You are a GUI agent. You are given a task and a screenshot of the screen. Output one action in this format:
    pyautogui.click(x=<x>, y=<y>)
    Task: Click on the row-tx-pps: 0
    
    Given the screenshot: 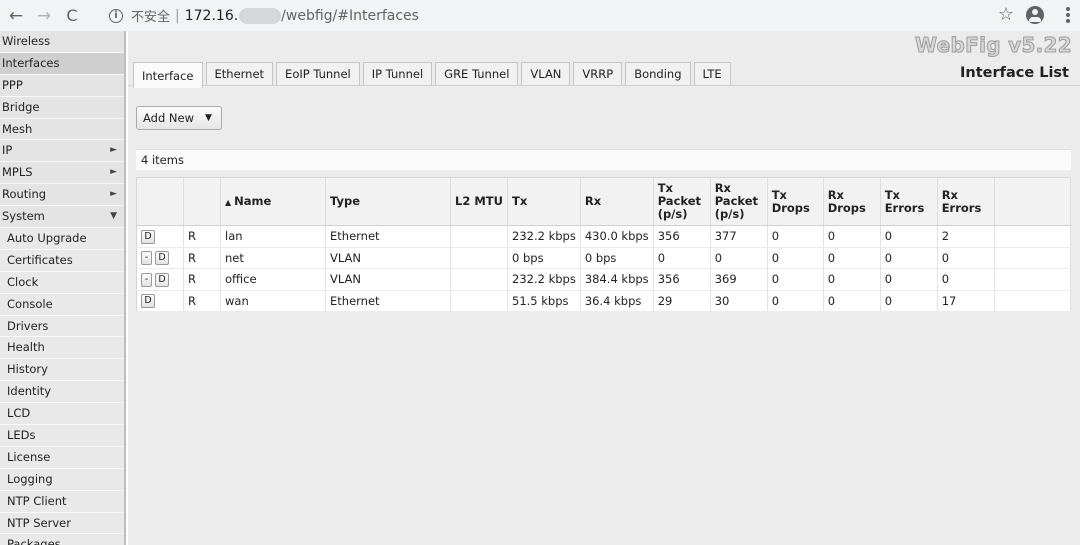 What is the action you would take?
    pyautogui.click(x=682, y=258)
    